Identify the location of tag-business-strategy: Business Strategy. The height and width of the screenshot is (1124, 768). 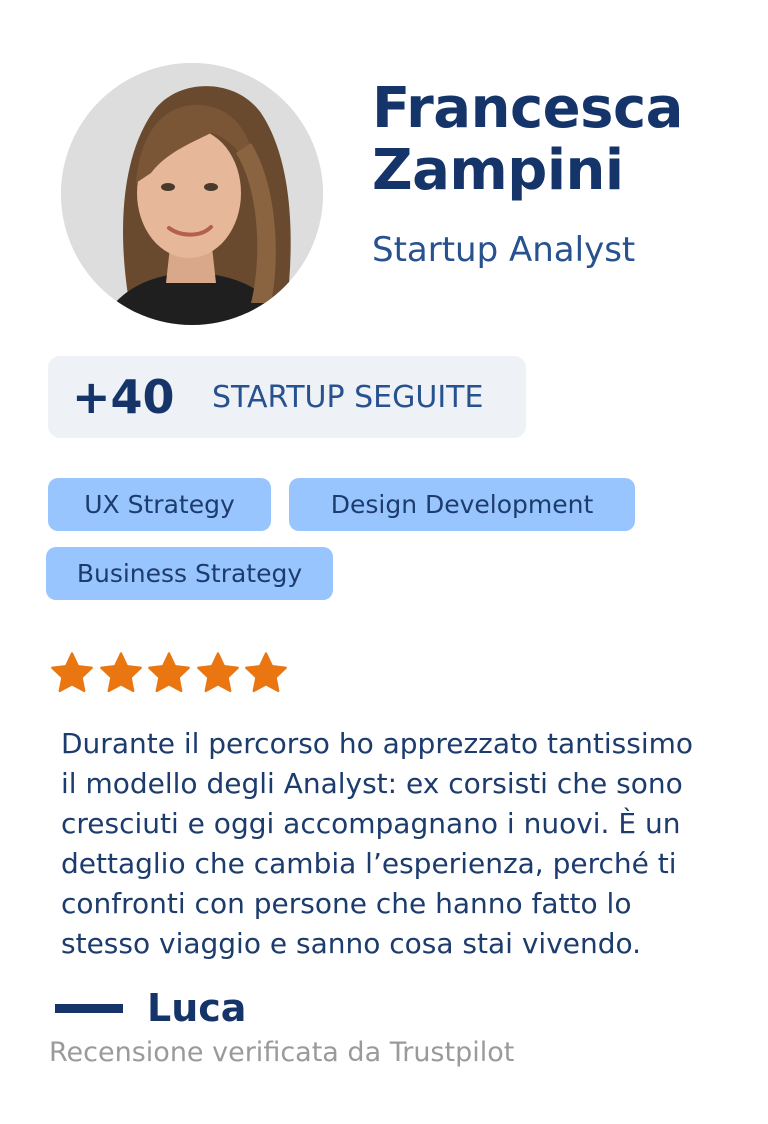
(189, 573).